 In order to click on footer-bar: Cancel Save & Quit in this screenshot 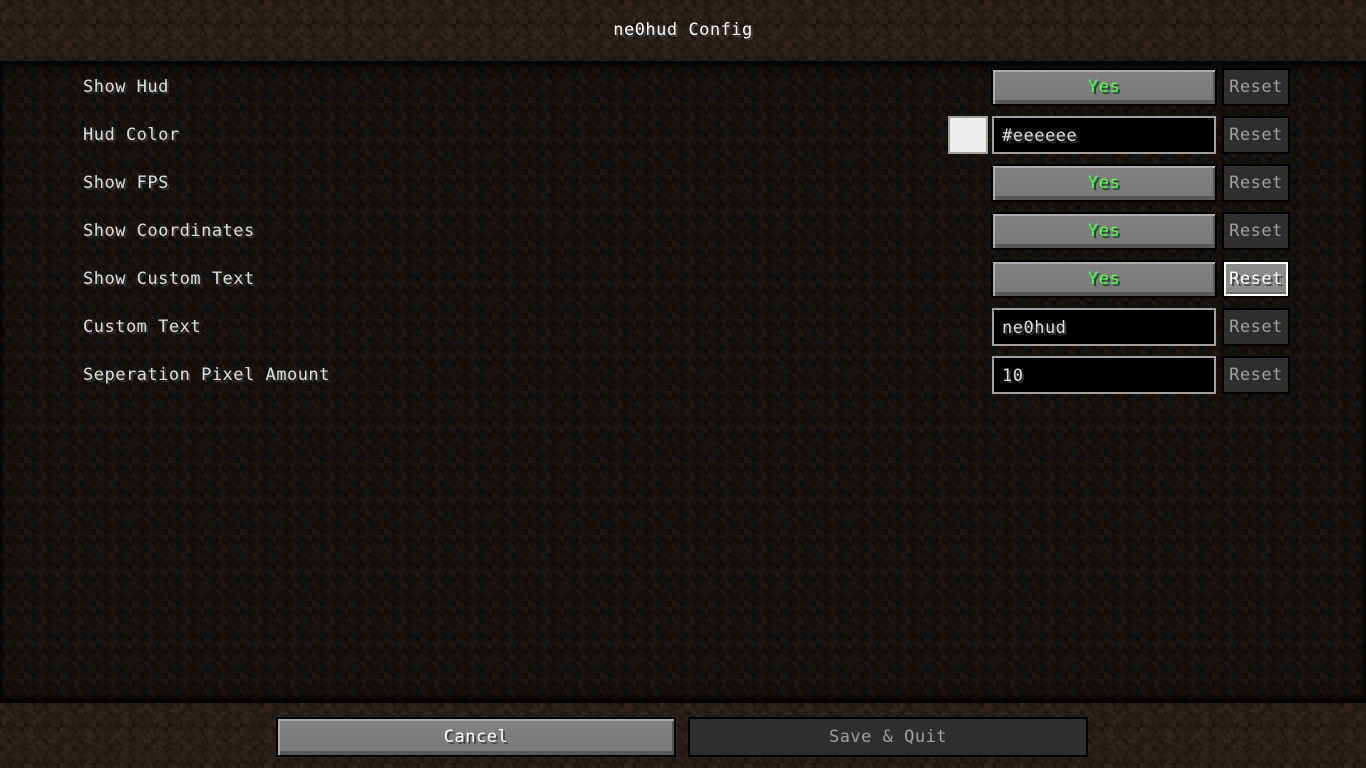, I will do `click(683, 735)`.